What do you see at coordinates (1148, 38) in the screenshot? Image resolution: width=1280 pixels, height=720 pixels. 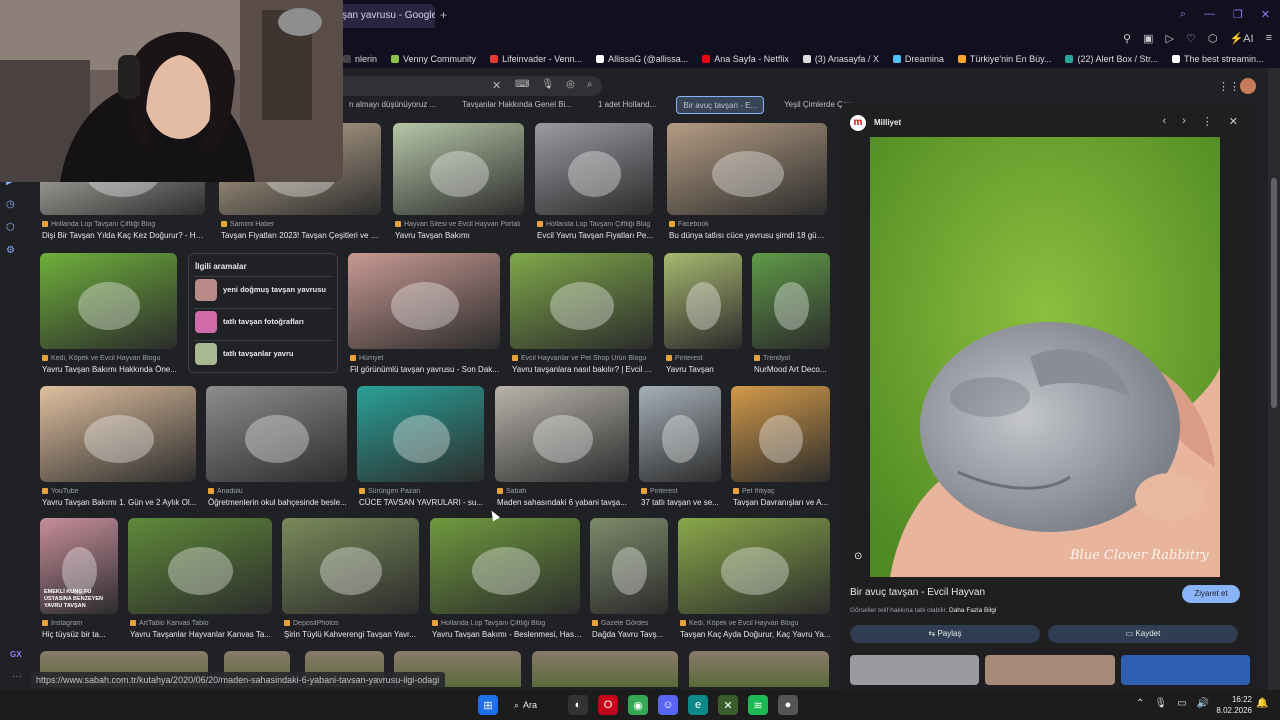 I see `snapshot-icon: ▣` at bounding box center [1148, 38].